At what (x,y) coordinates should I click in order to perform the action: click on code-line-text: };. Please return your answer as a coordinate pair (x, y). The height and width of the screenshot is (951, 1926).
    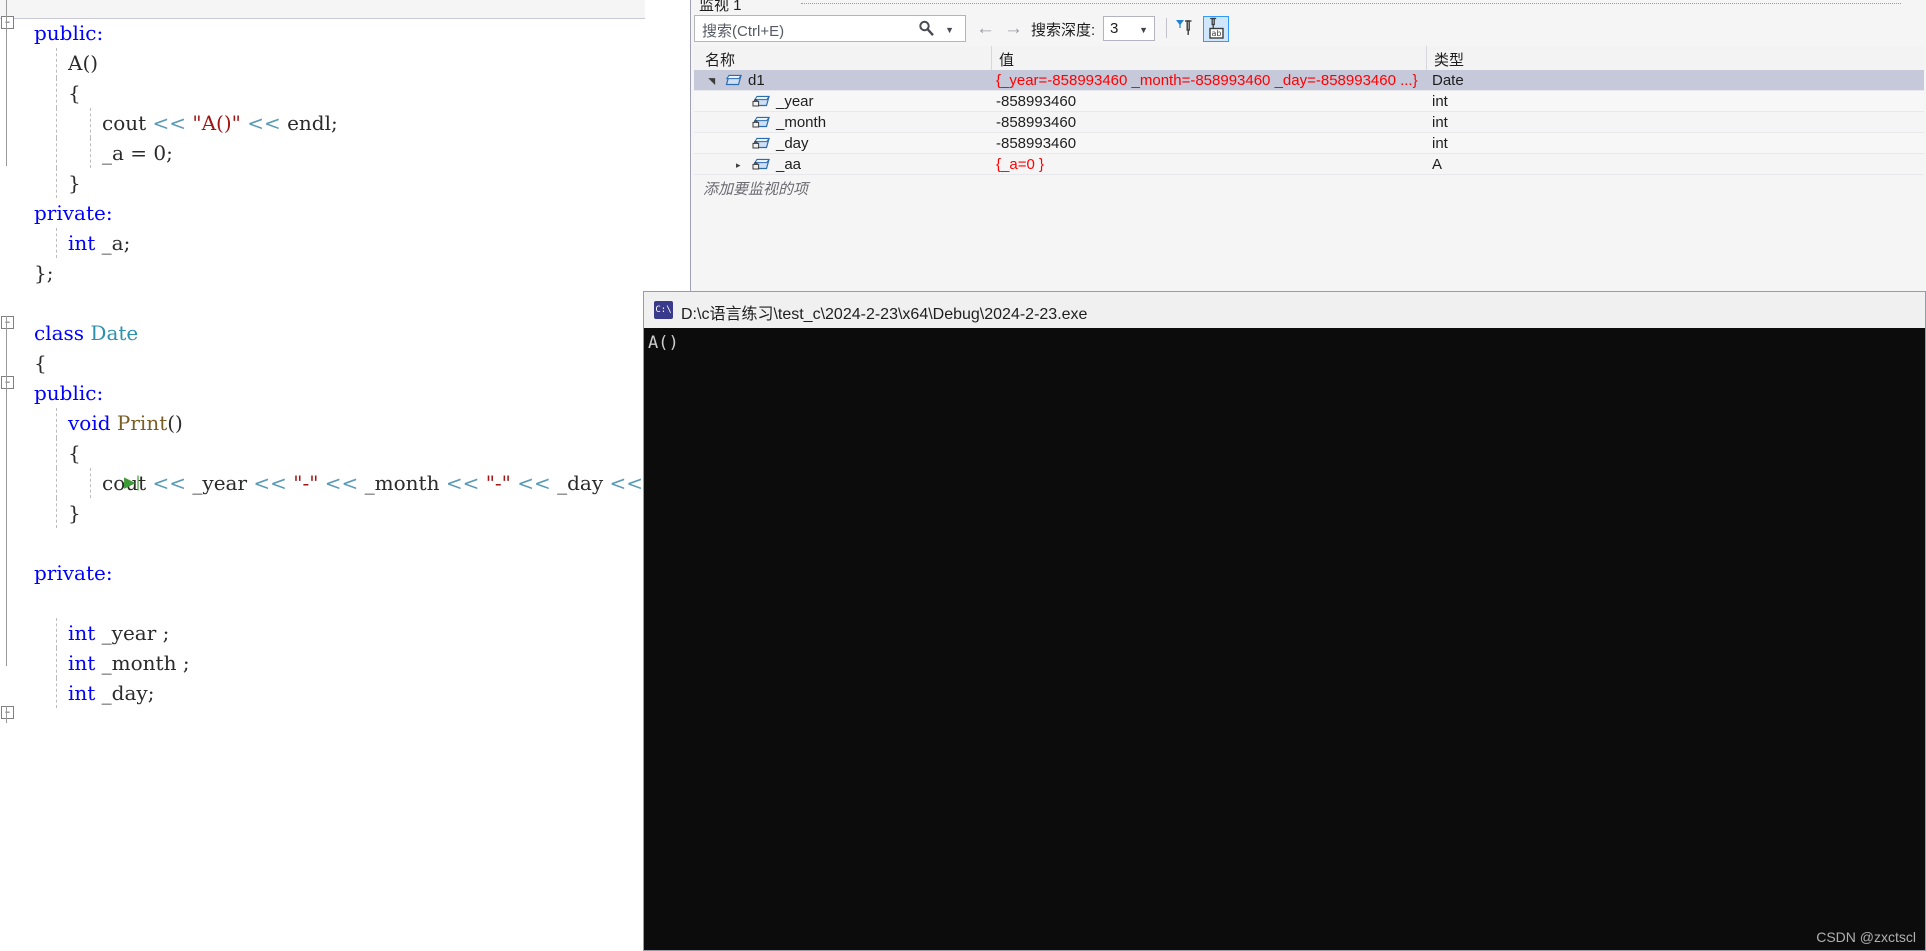
    Looking at the image, I should click on (44, 273).